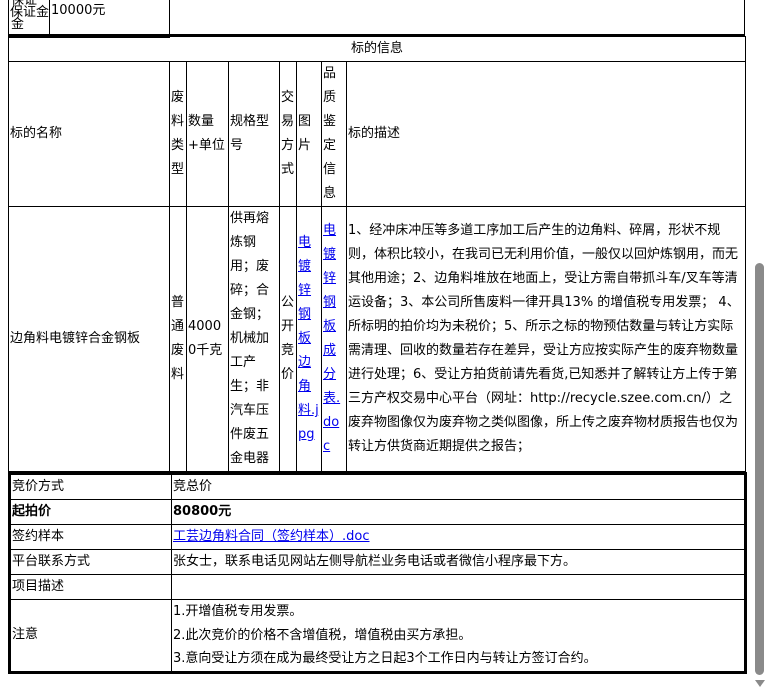 The height and width of the screenshot is (693, 767). I want to click on vertical-scrollbar, so click(759, 346).